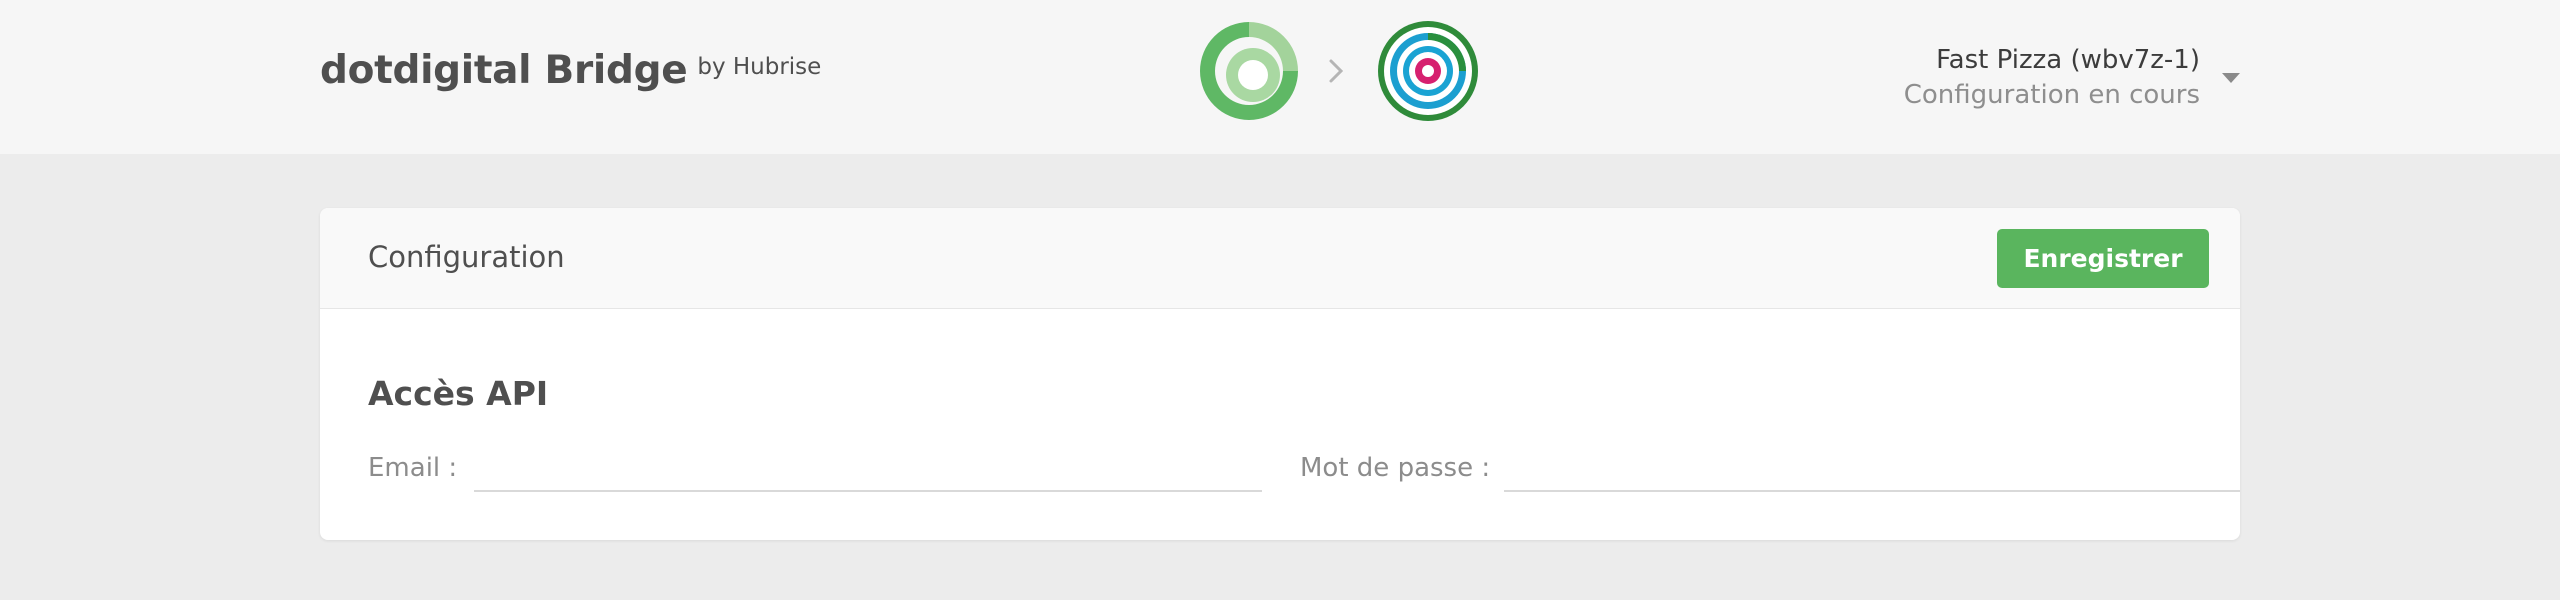 The image size is (2560, 600). What do you see at coordinates (1428, 71) in the screenshot?
I see `hubrise-logo-icon` at bounding box center [1428, 71].